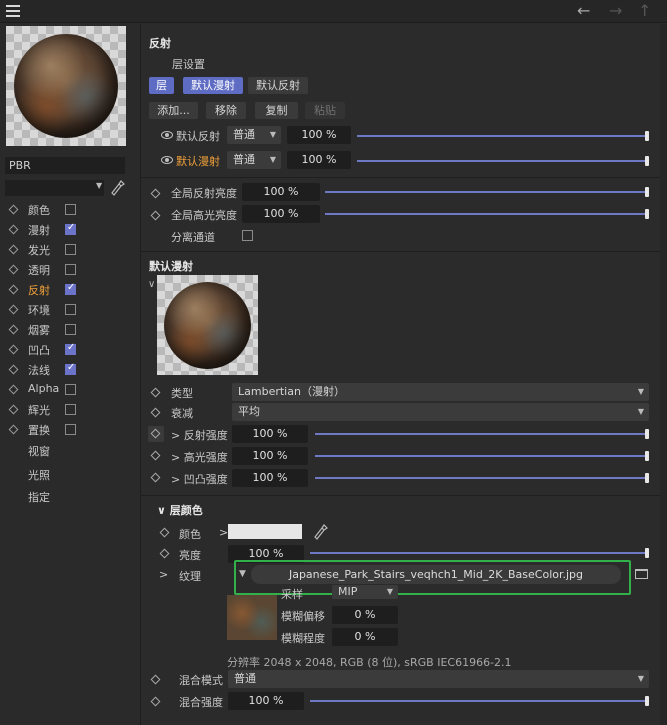 This screenshot has height=725, width=667. Describe the element at coordinates (99, 185) in the screenshot. I see `chevron-down-icon: ▼` at that location.